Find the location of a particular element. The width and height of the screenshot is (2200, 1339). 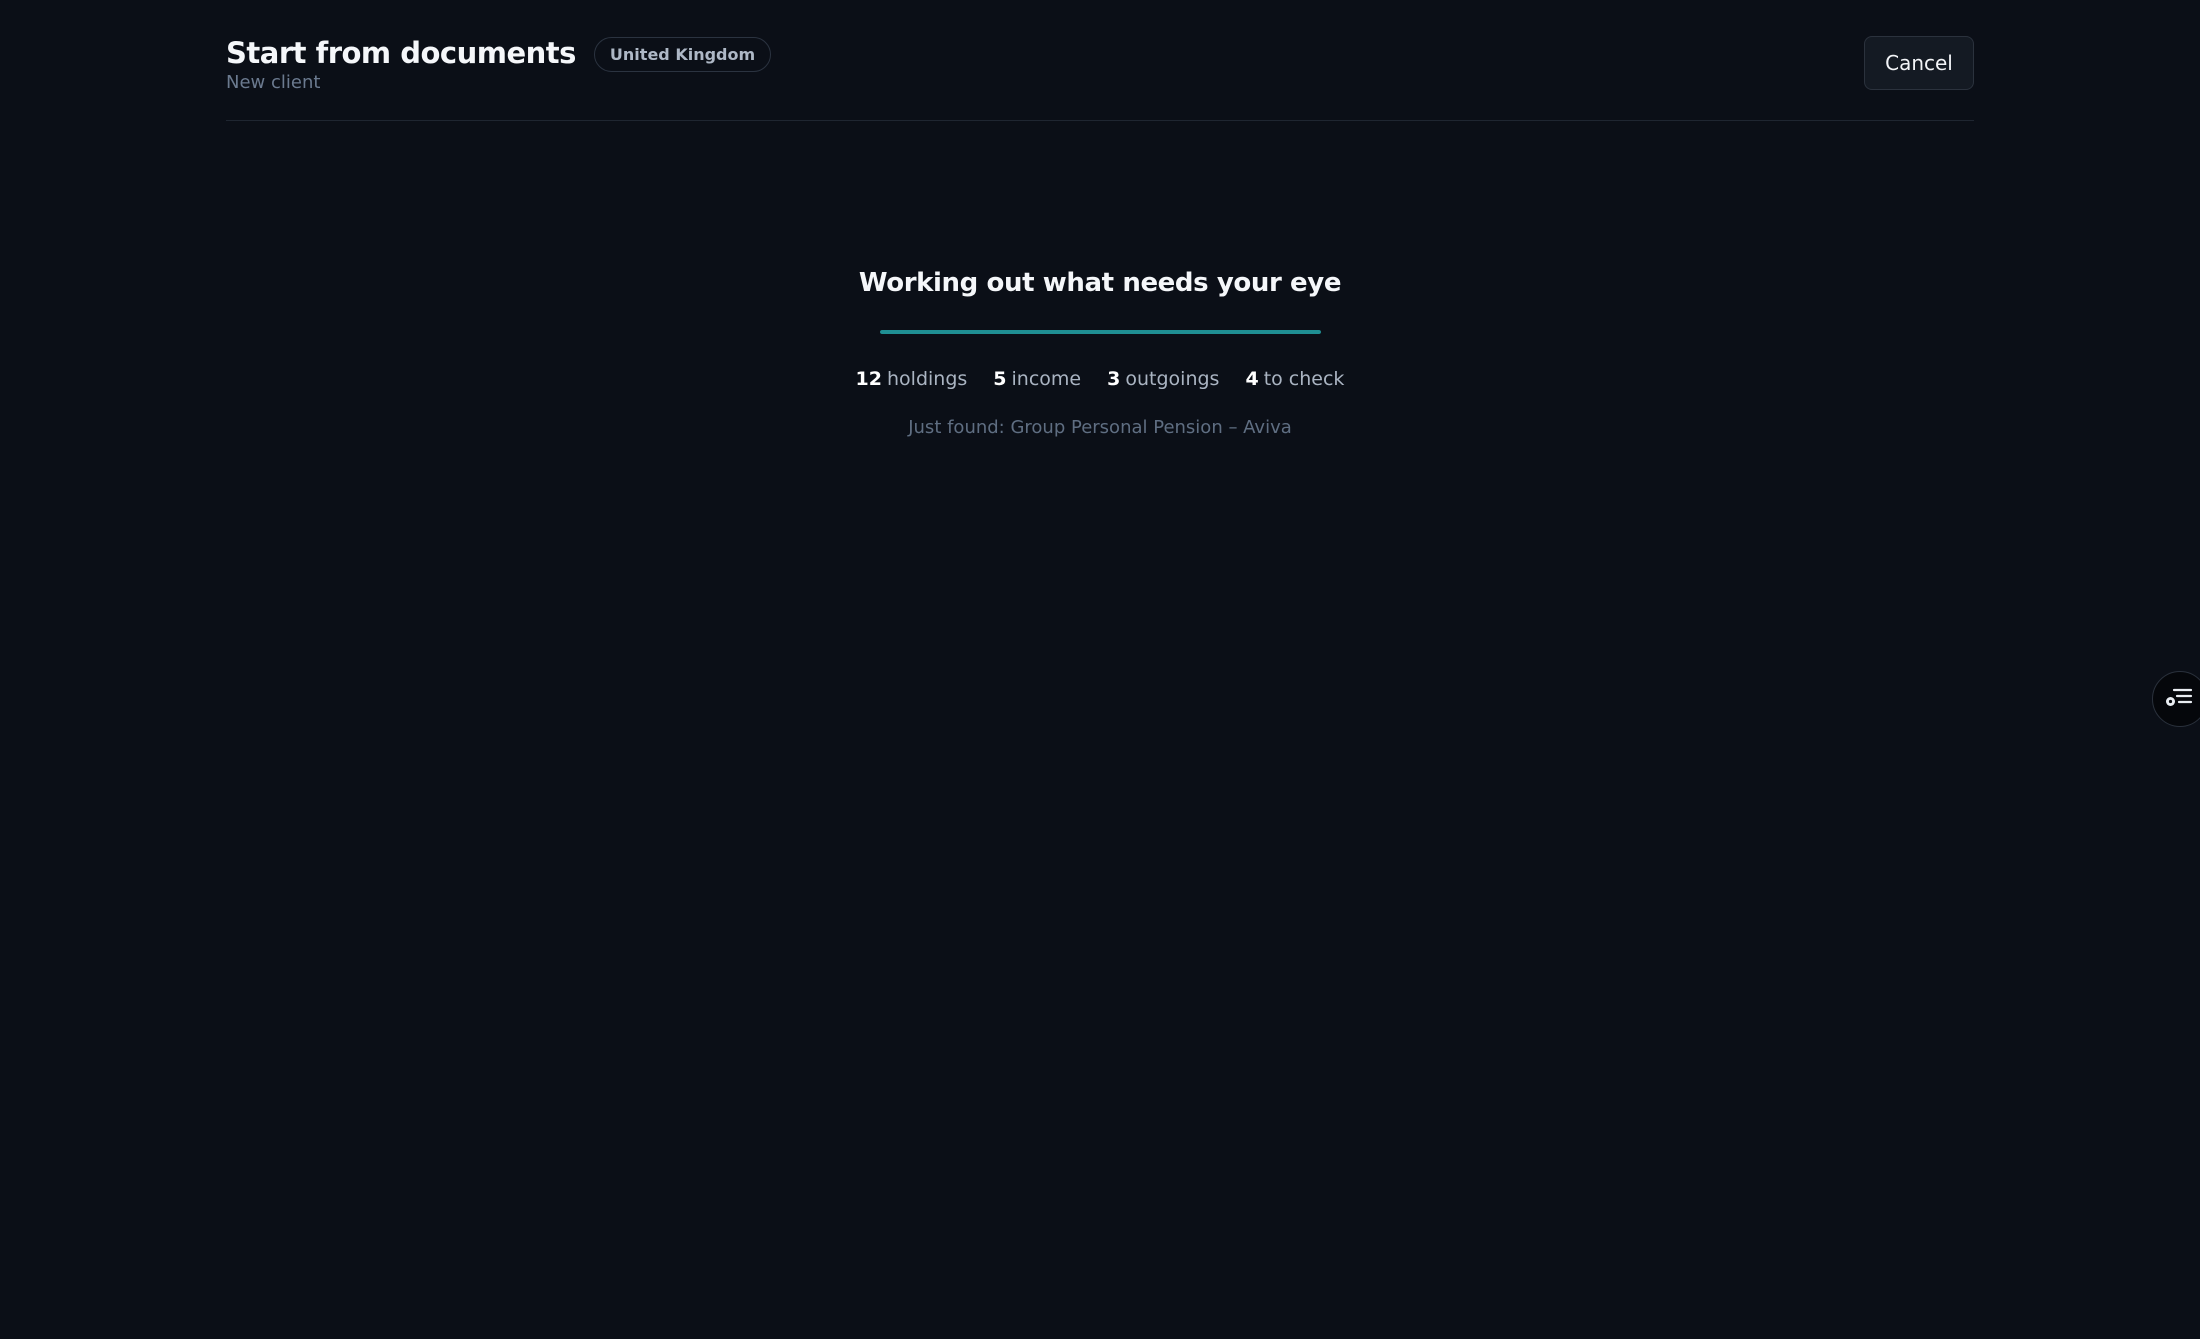

page-subtitle: New client is located at coordinates (273, 82).